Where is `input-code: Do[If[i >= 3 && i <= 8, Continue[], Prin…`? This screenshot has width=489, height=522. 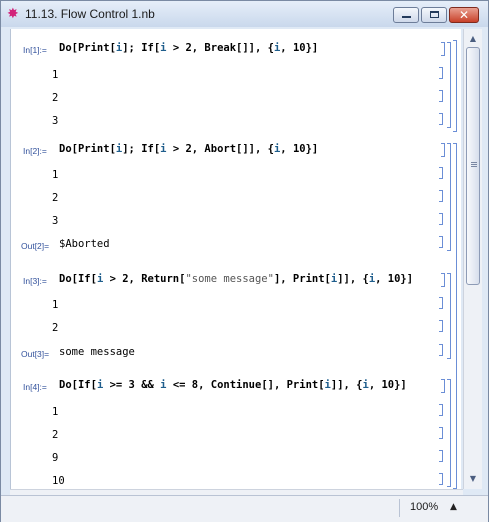
input-code: Do[If[i >= 3 && i <= 8, Continue[], Prin… is located at coordinates (233, 385).